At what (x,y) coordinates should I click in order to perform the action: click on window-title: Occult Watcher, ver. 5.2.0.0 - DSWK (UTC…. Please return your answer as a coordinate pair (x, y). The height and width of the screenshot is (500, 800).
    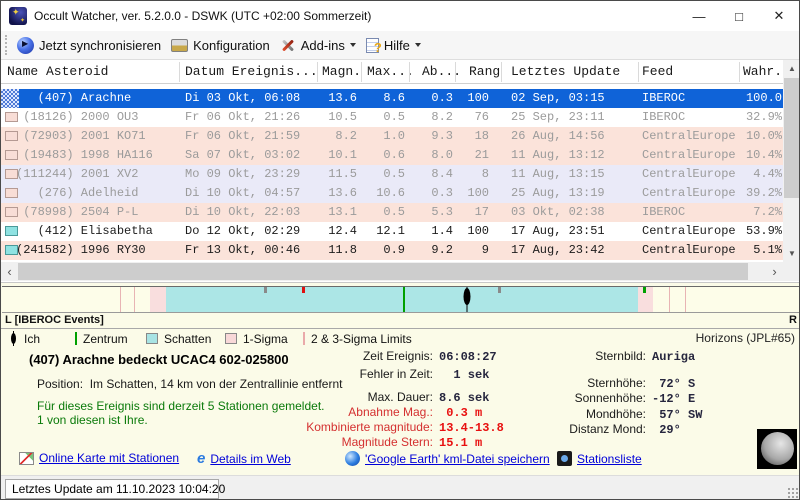
    Looking at the image, I should click on (203, 16).